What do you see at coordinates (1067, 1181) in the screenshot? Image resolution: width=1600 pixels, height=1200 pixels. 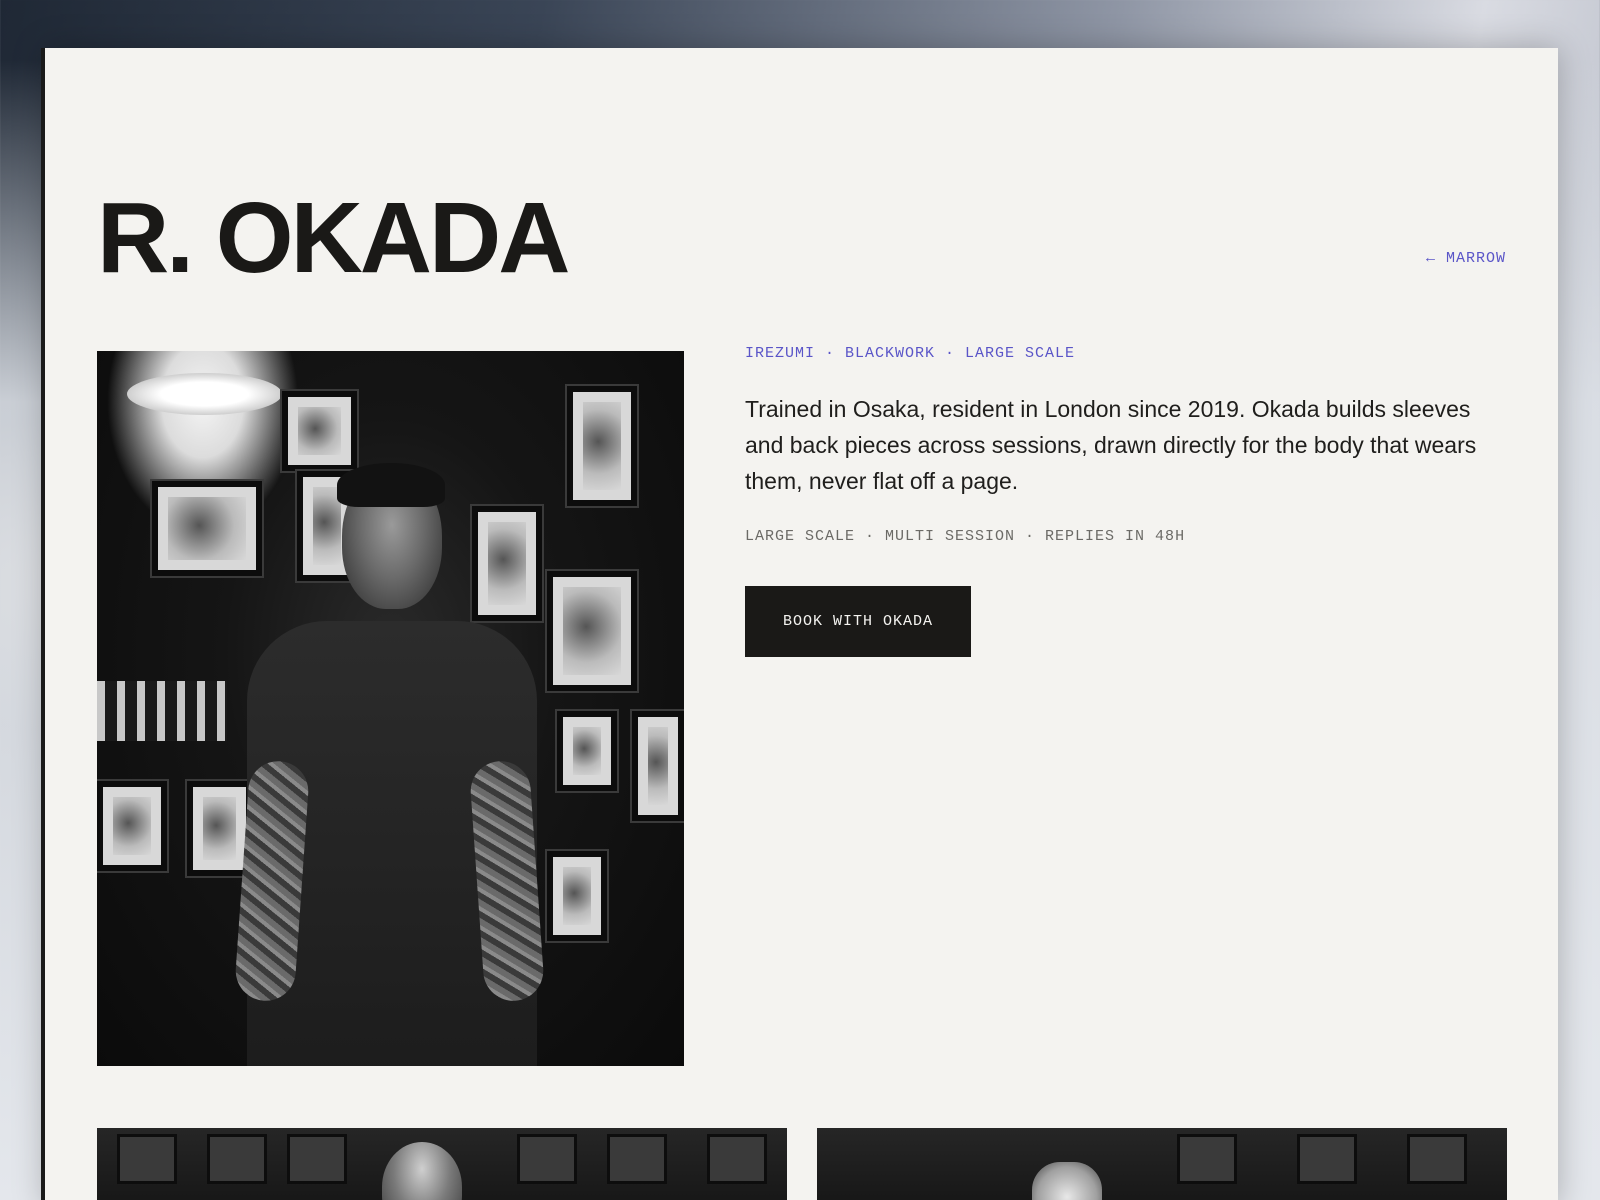 I see `gloved-hand` at bounding box center [1067, 1181].